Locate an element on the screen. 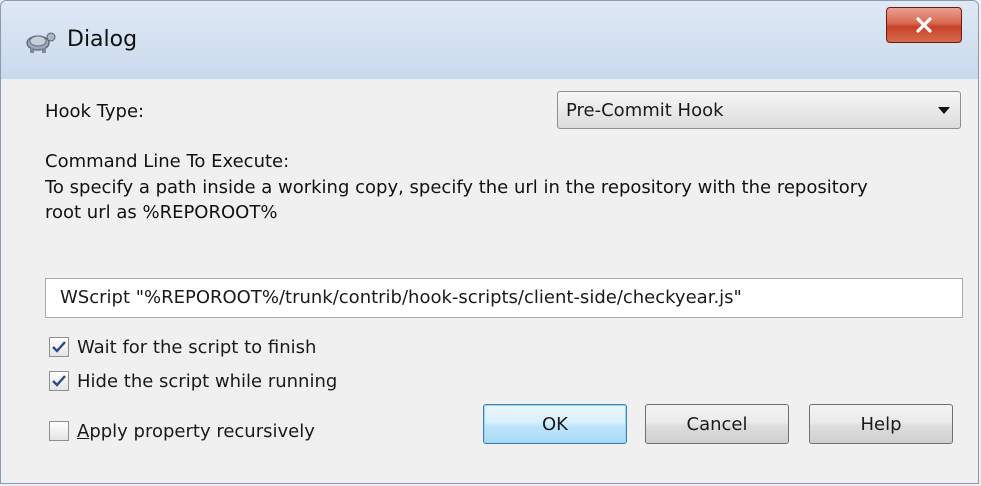 This screenshot has height=486, width=981. hide-label: Hide the script while running is located at coordinates (207, 381).